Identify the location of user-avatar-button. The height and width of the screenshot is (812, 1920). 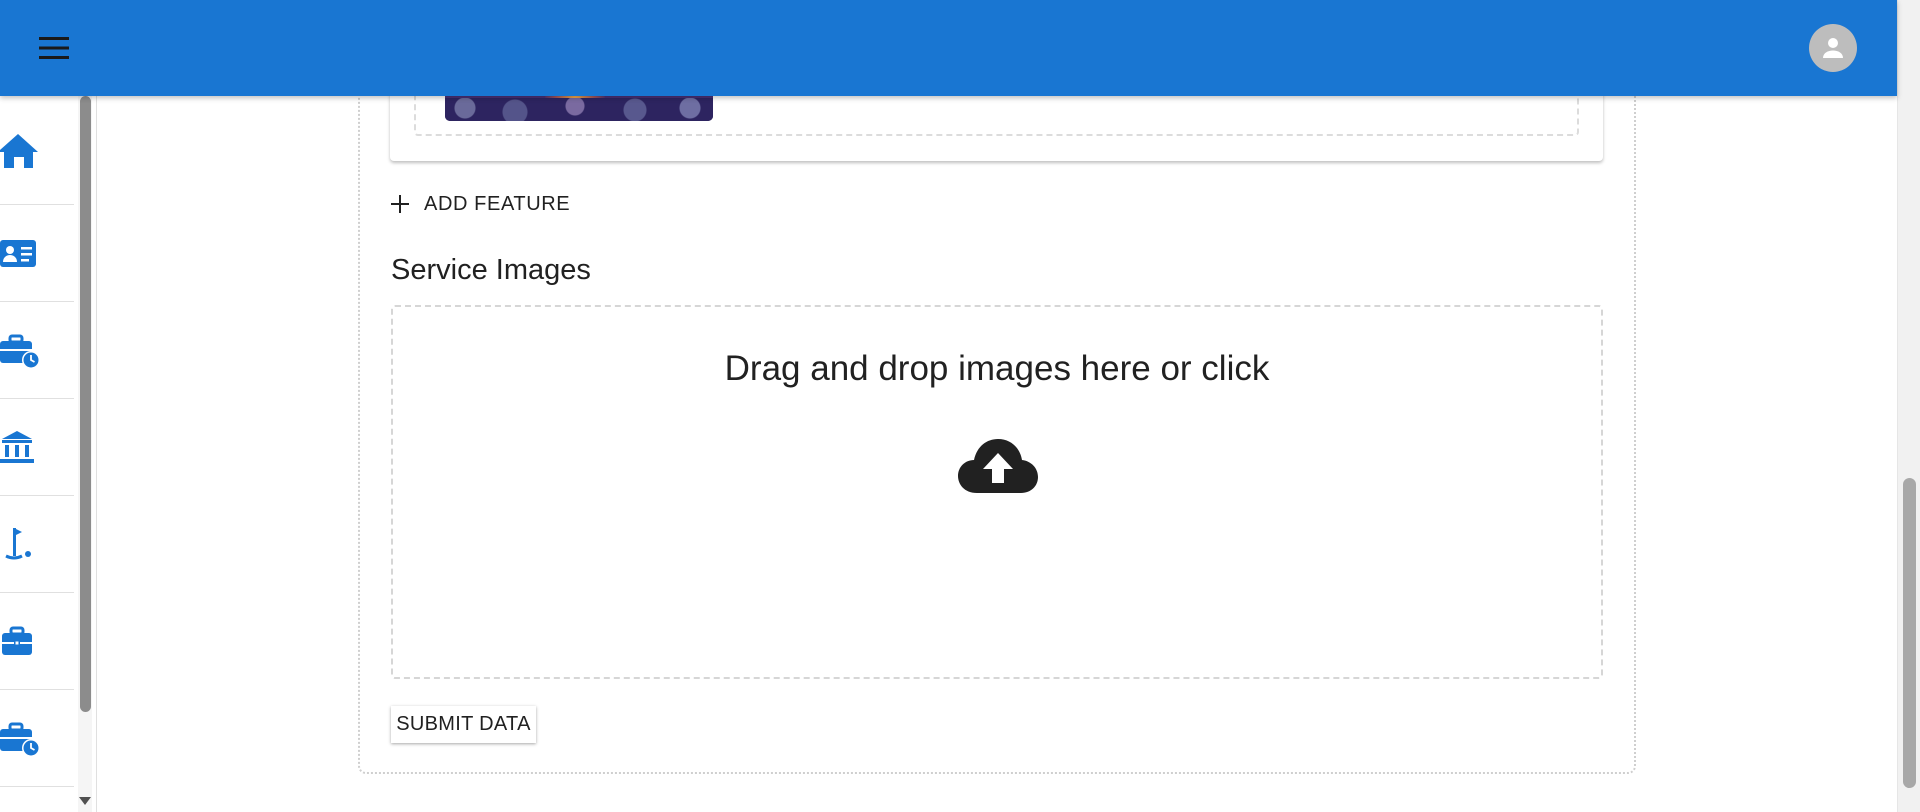
(1833, 48).